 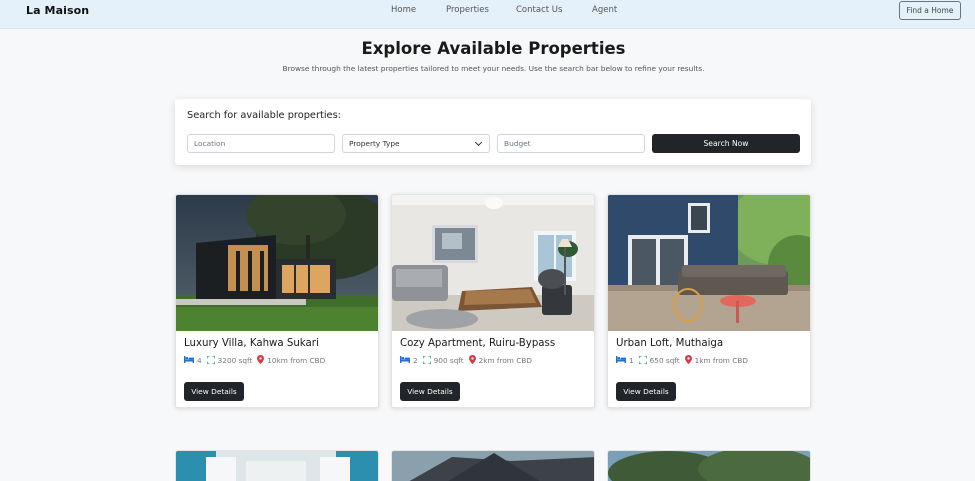 I want to click on area-size: 900 sqft, so click(x=448, y=360).